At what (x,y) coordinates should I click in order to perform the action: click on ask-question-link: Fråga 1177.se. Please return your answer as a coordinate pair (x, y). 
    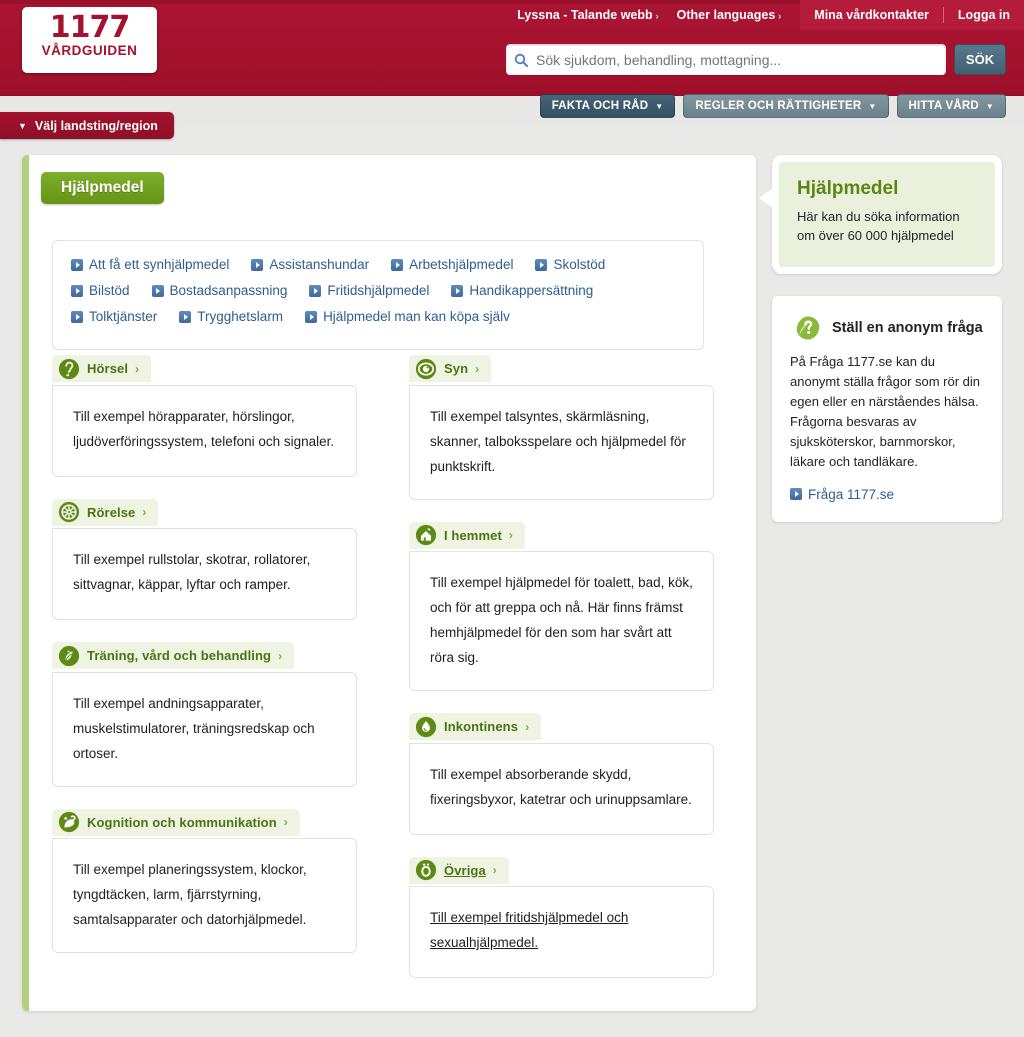
    Looking at the image, I should click on (842, 494).